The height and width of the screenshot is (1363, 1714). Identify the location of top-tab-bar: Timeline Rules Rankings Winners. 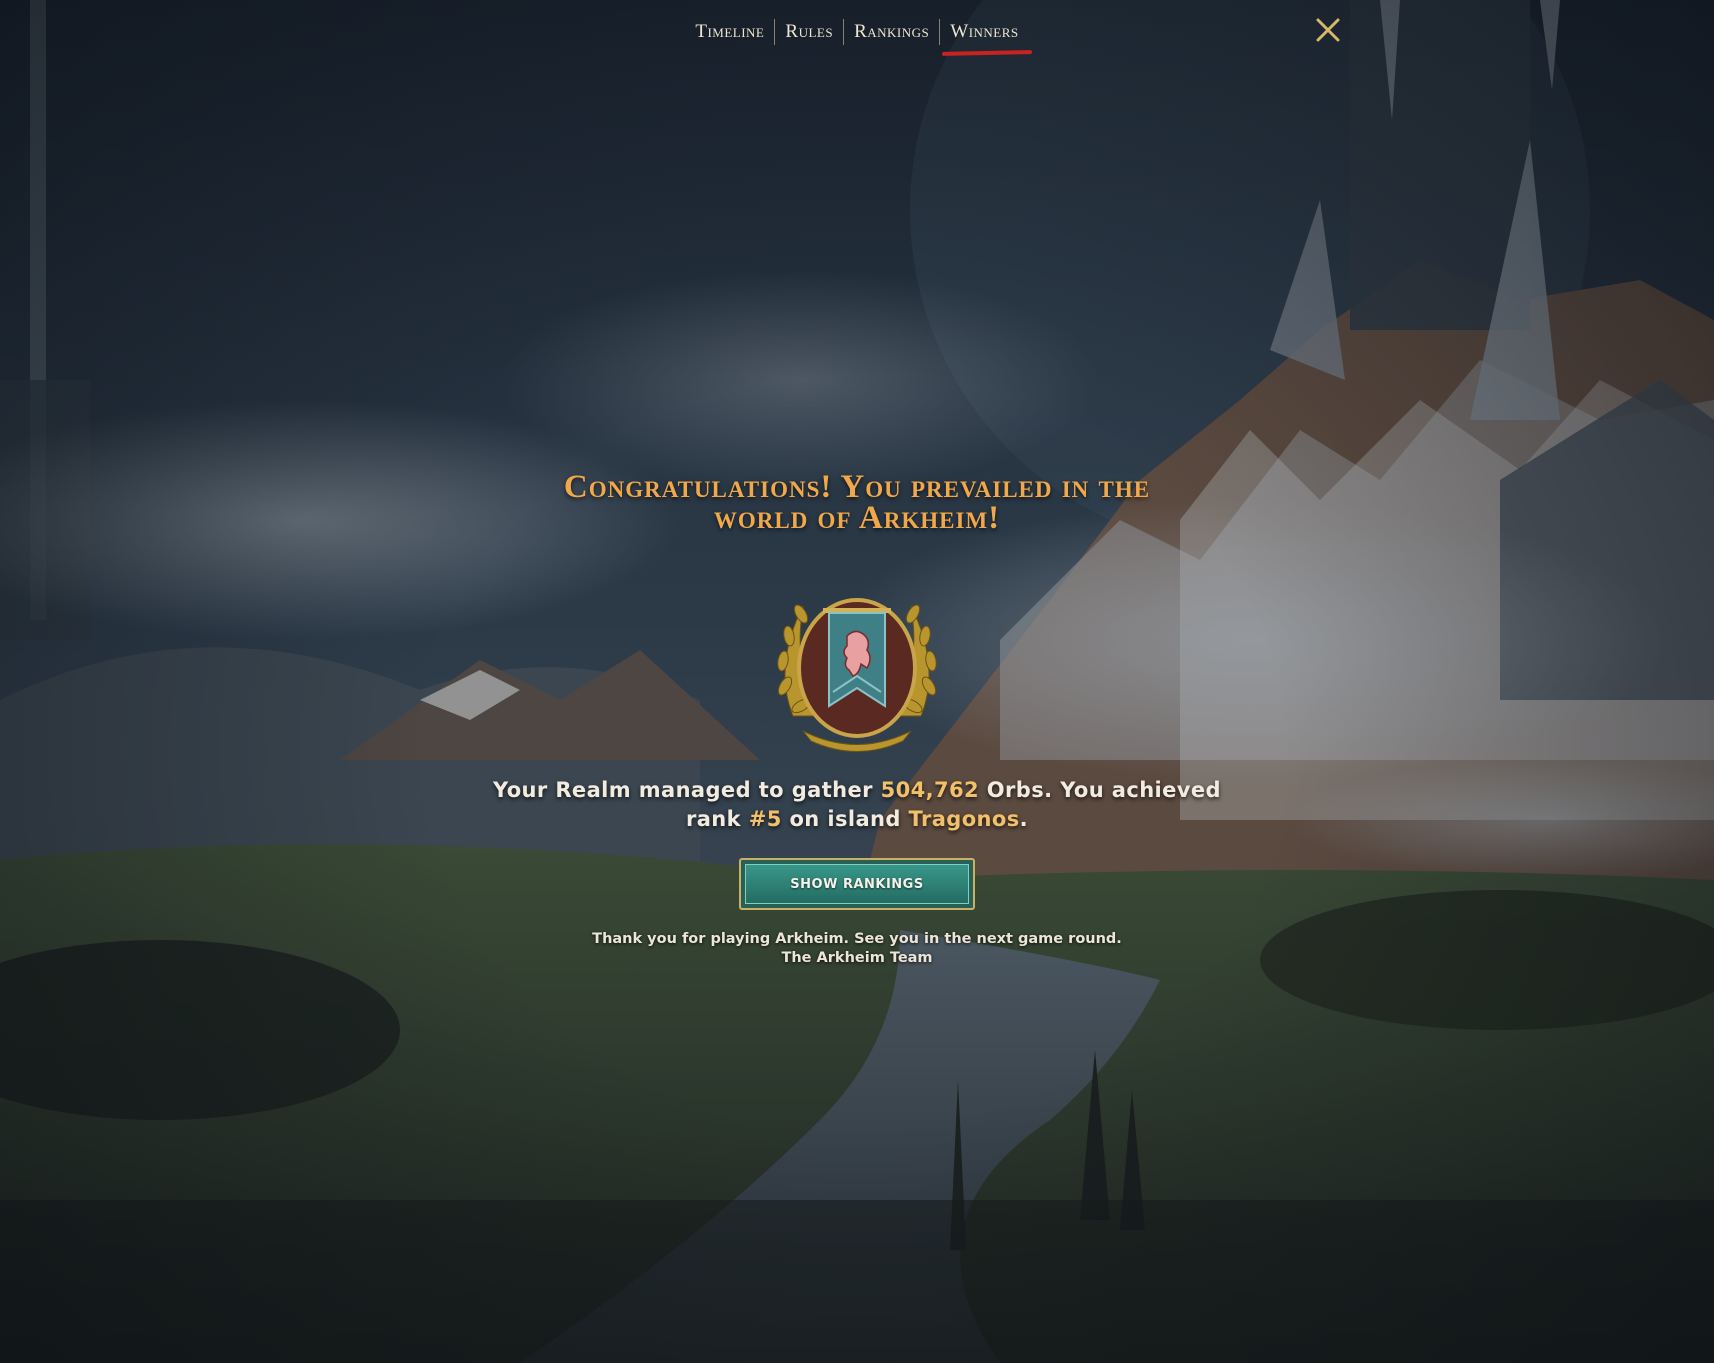
(857, 32).